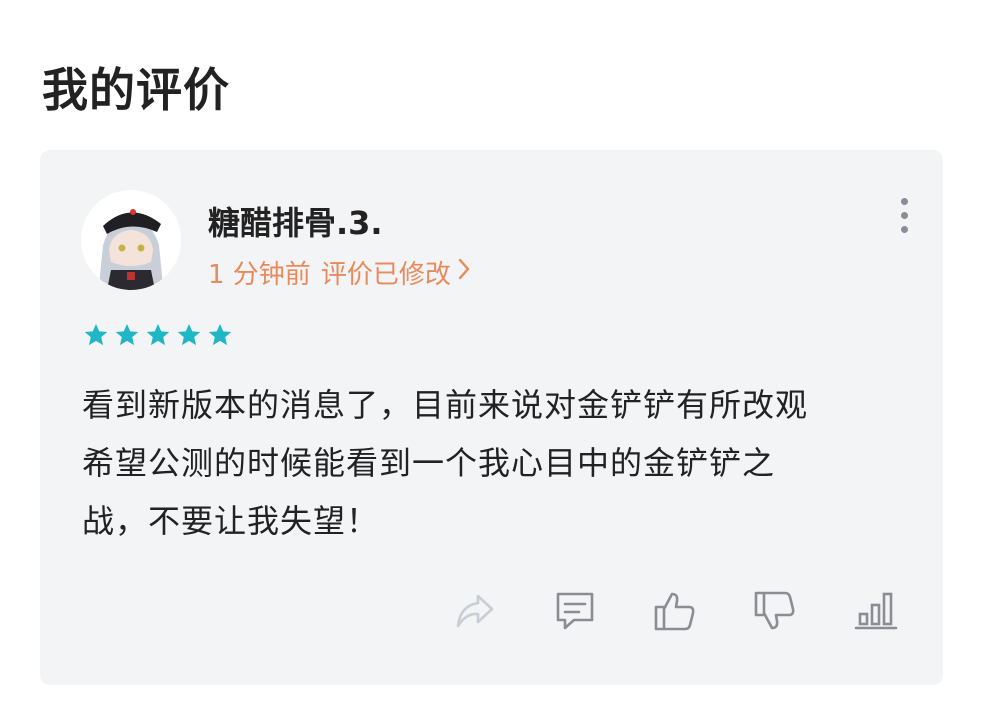  Describe the element at coordinates (904, 218) in the screenshot. I see `more-vertical-icon` at that location.